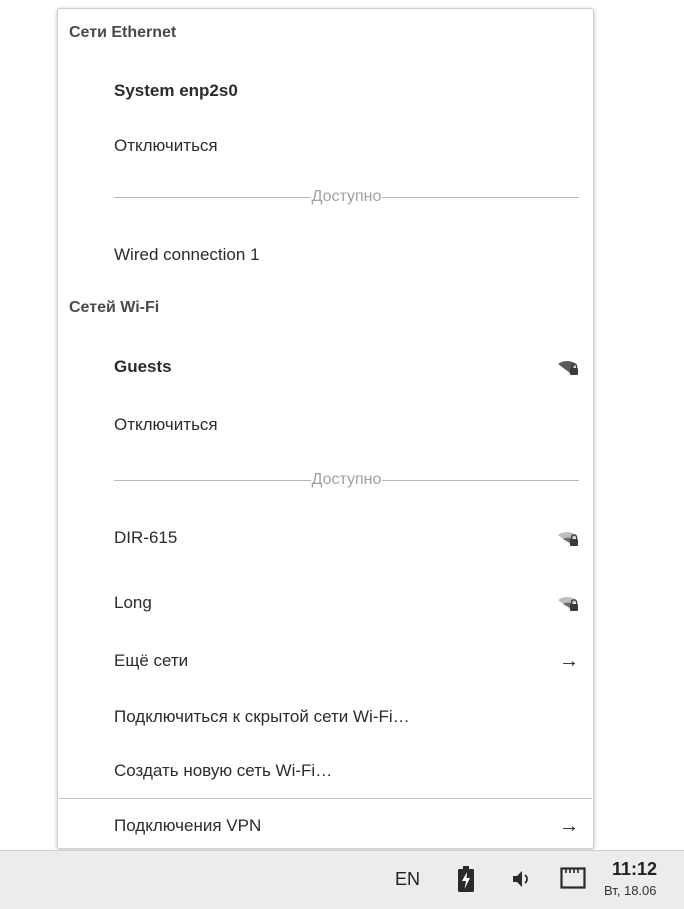 Image resolution: width=684 pixels, height=909 pixels. What do you see at coordinates (325, 91) in the screenshot?
I see `ethernet-active-connection: System enp2s0` at bounding box center [325, 91].